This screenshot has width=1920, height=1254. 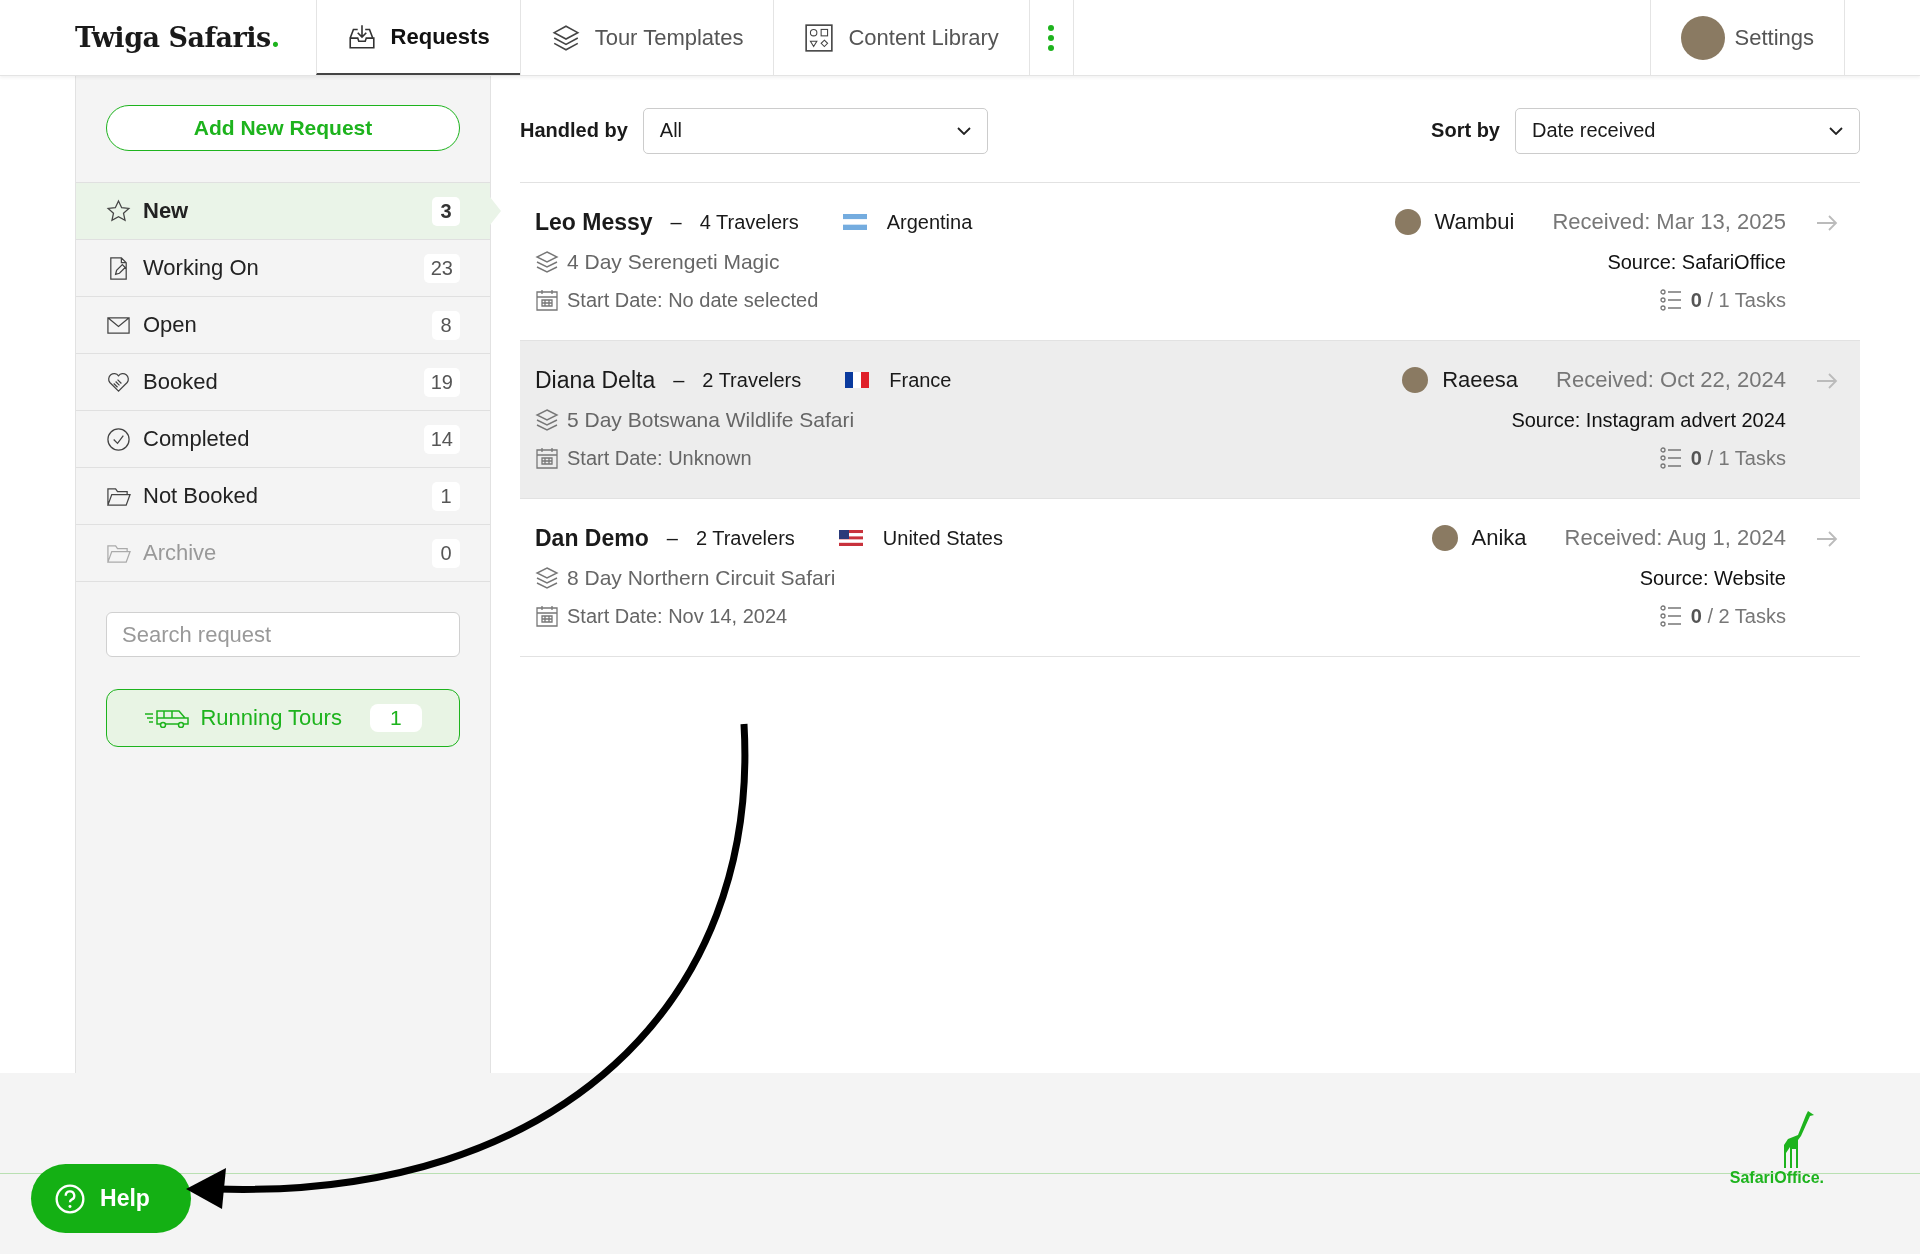 What do you see at coordinates (441, 382) in the screenshot?
I see `item-count: 19` at bounding box center [441, 382].